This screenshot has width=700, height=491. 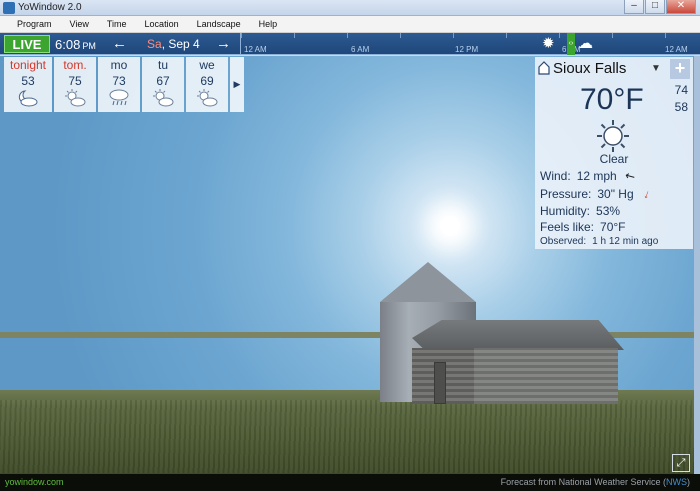 What do you see at coordinates (68, 44) in the screenshot?
I see `time-value: 6:08` at bounding box center [68, 44].